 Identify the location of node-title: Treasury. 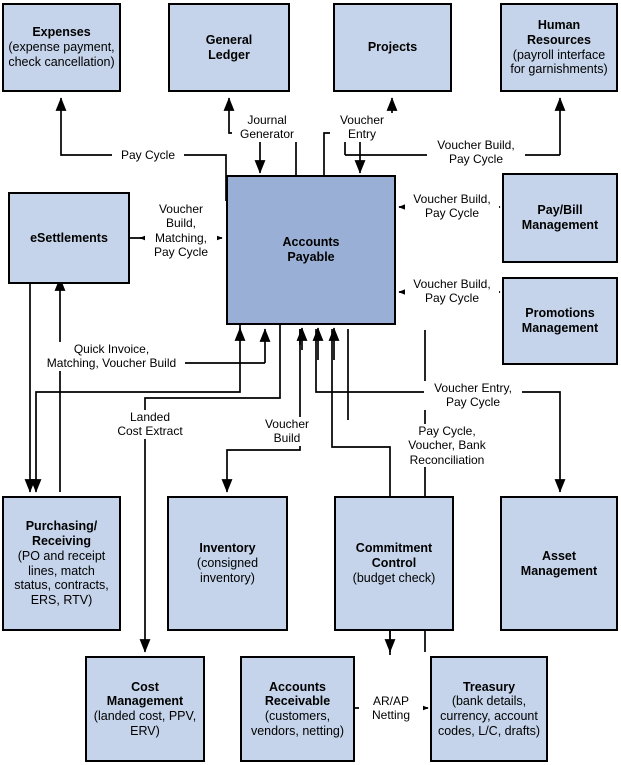
(489, 686).